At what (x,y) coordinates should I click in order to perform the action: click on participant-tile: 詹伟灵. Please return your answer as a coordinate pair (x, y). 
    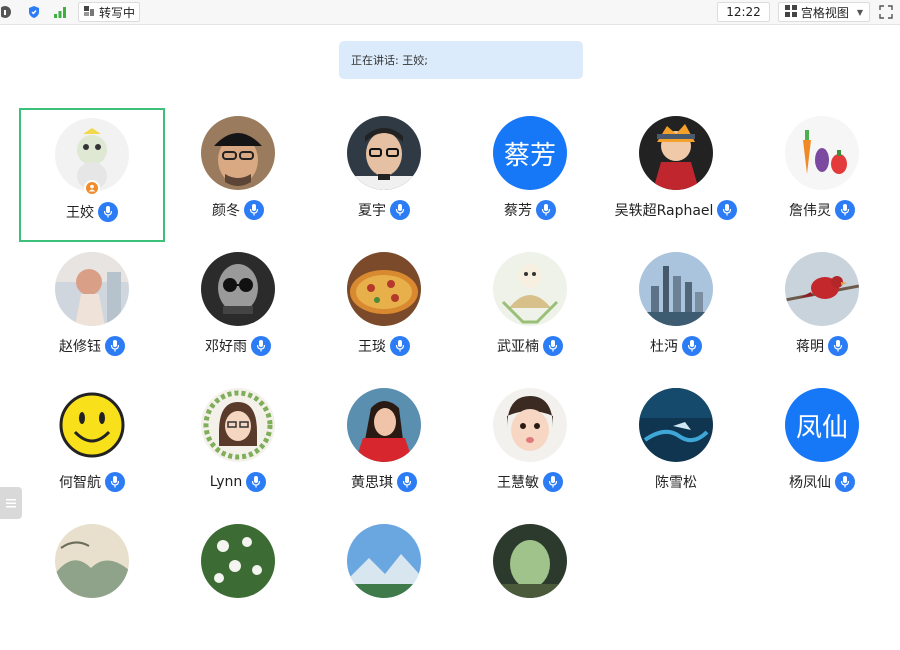
    Looking at the image, I should click on (822, 175).